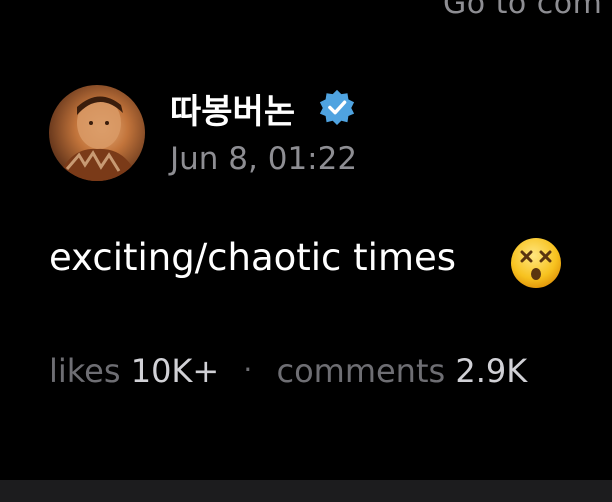  I want to click on likes-label: likes, so click(90, 371).